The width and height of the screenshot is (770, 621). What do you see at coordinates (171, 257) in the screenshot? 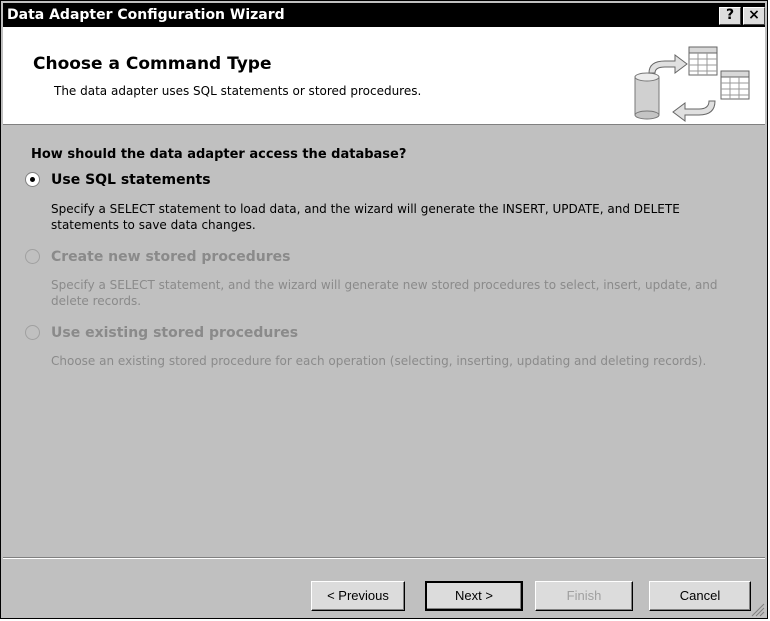
I see `option-label: Create new stored procedures` at bounding box center [171, 257].